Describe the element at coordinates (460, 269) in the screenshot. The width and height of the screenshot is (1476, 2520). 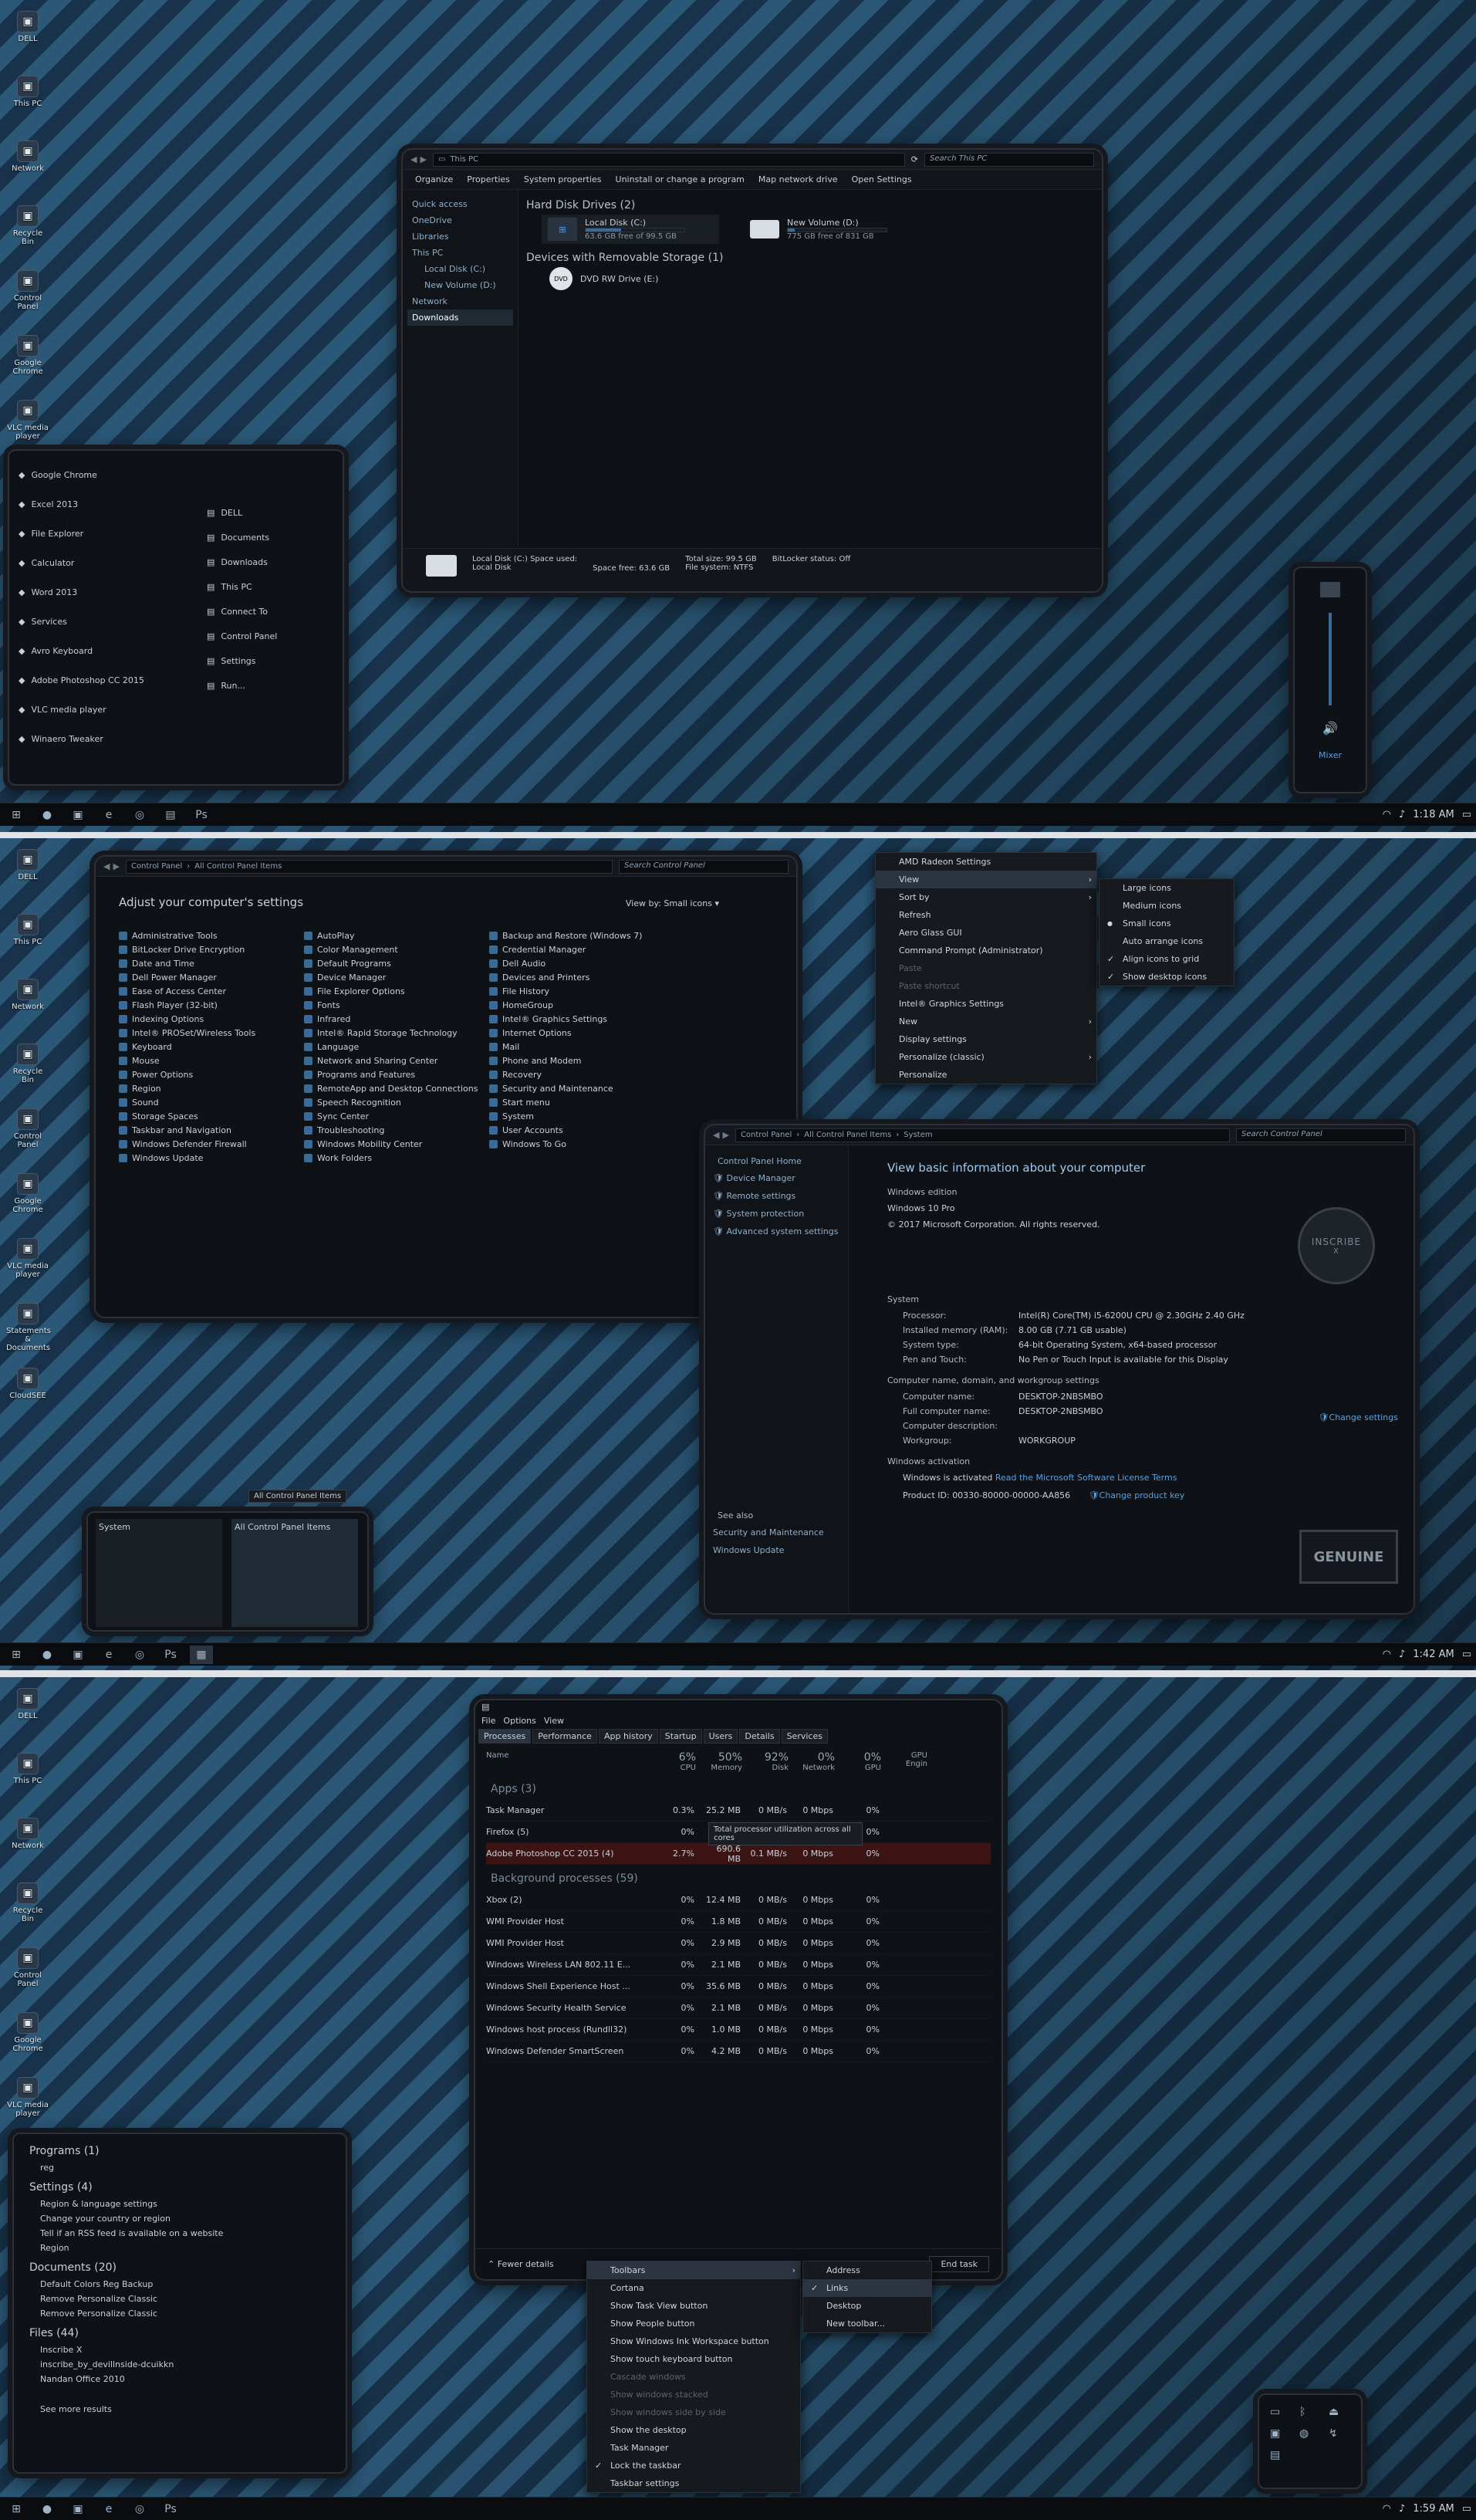
I see `nav-local-disk-c: Local Disk (C:)` at that location.